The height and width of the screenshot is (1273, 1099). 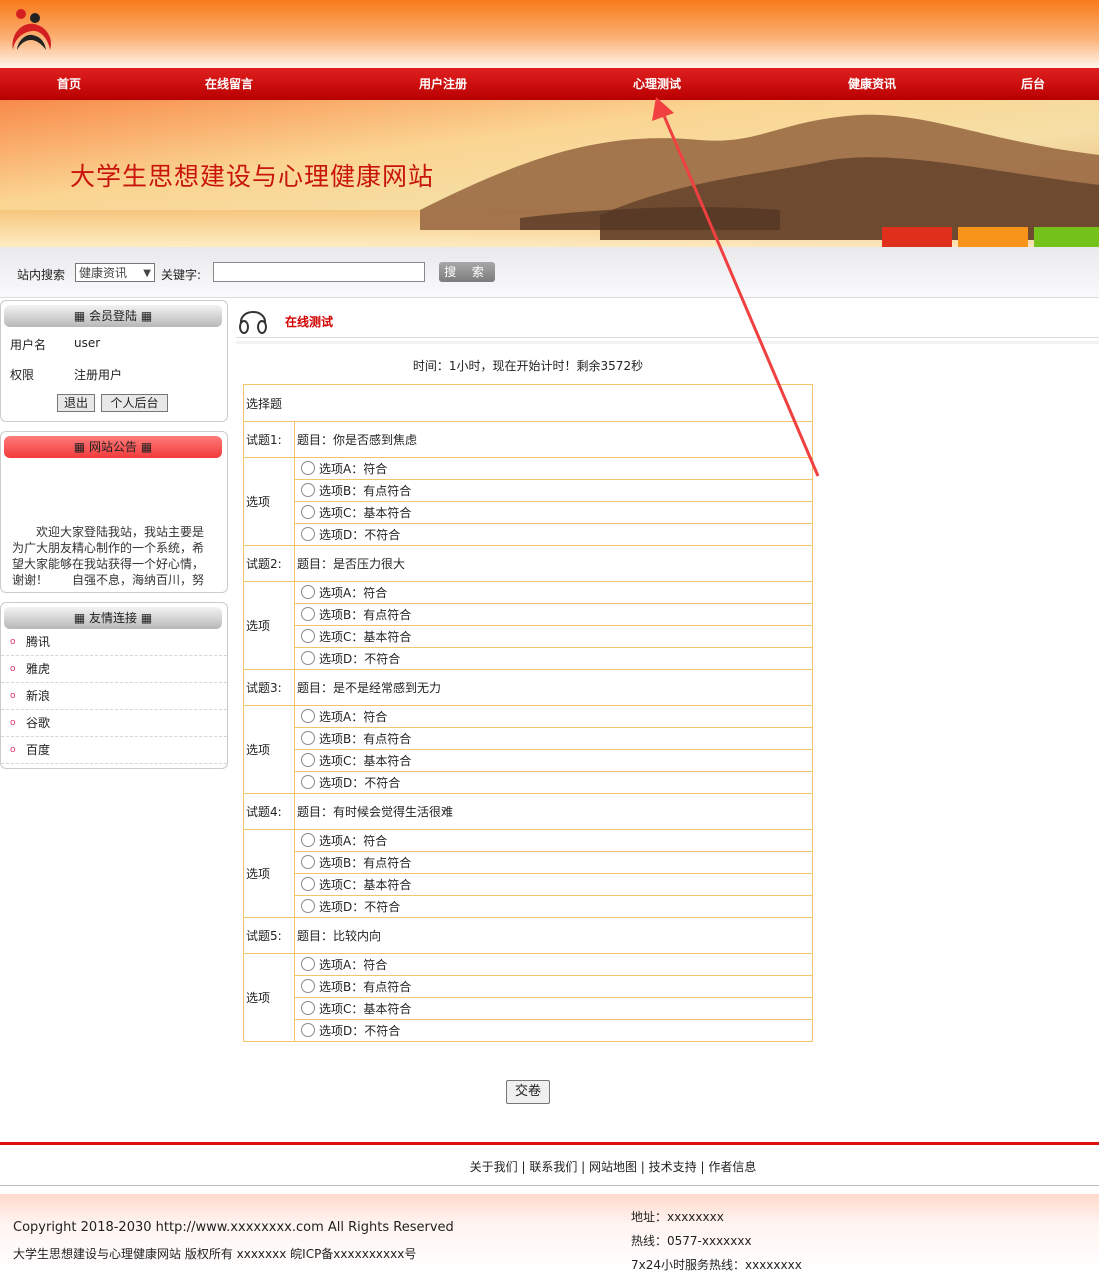 I want to click on friend-link-item: o 雅虎, so click(x=114, y=669).